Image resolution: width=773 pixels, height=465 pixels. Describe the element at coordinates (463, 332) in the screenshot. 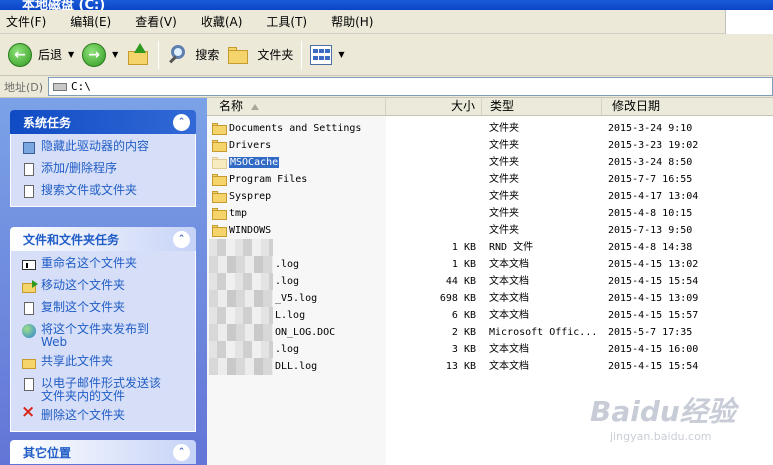

I see `file-size: 2 KB` at that location.